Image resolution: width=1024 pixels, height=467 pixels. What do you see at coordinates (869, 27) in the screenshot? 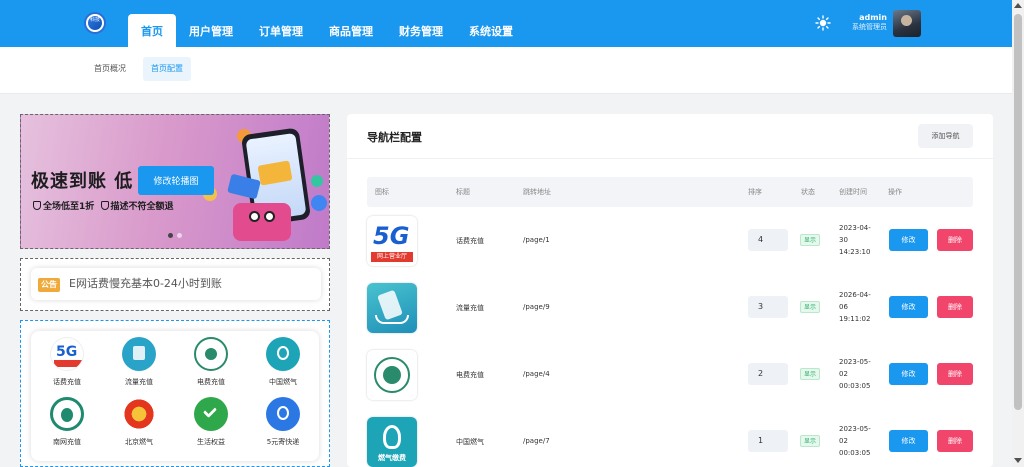
I see `user-role: 系统管理员` at bounding box center [869, 27].